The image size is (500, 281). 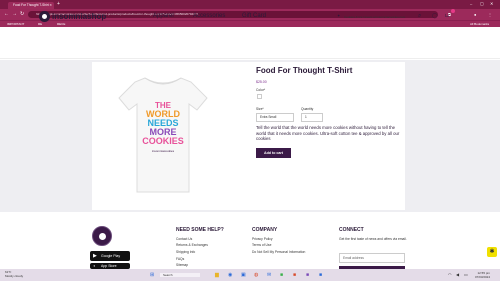 What do you see at coordinates (351, 230) in the screenshot?
I see `connect-heading: CONNECT` at bounding box center [351, 230].